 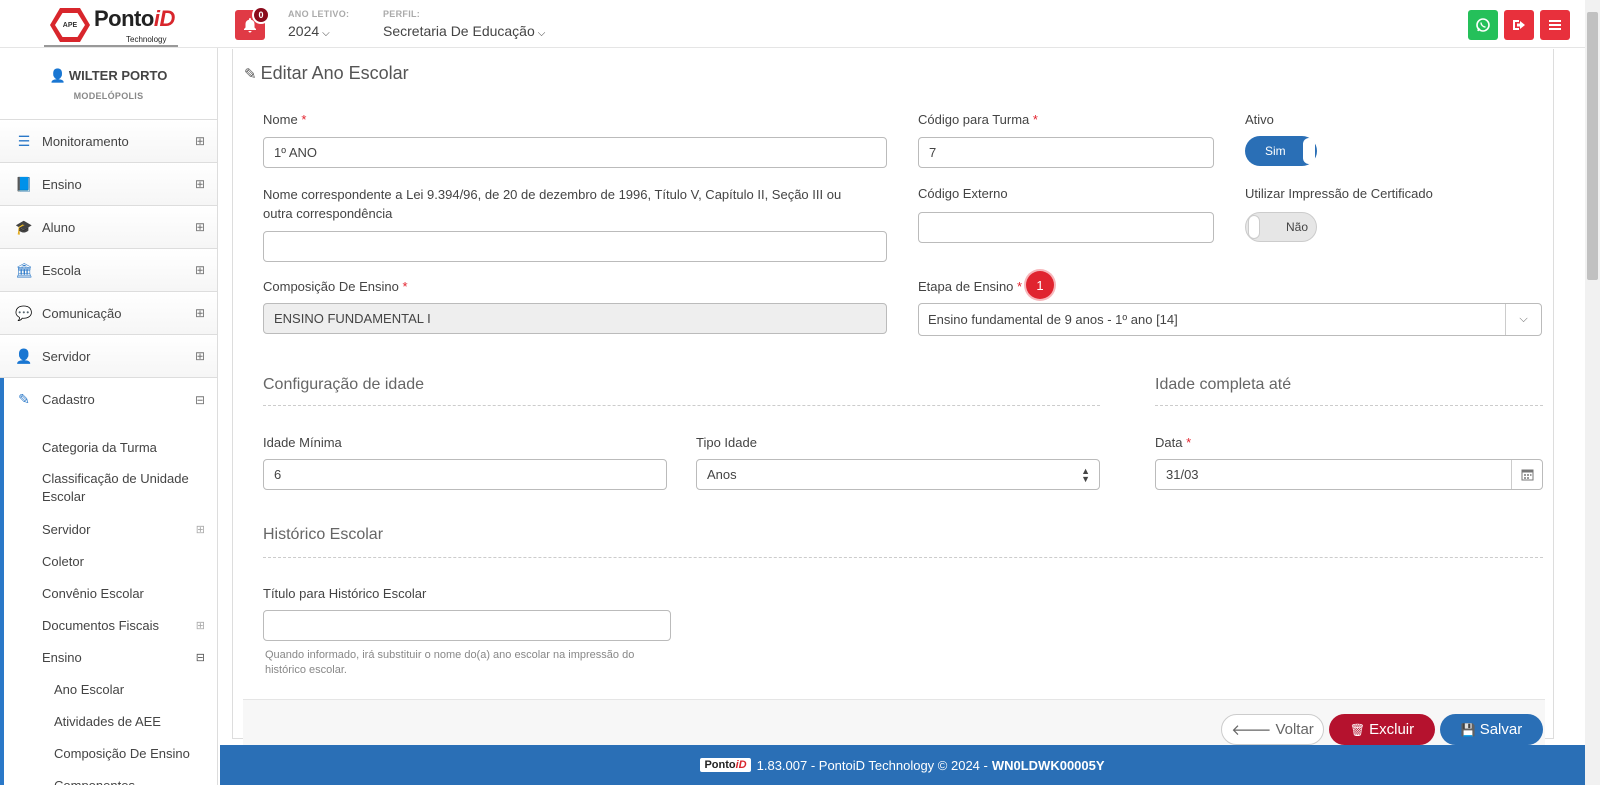 I want to click on perfil-label: PERFIL:, so click(x=402, y=14).